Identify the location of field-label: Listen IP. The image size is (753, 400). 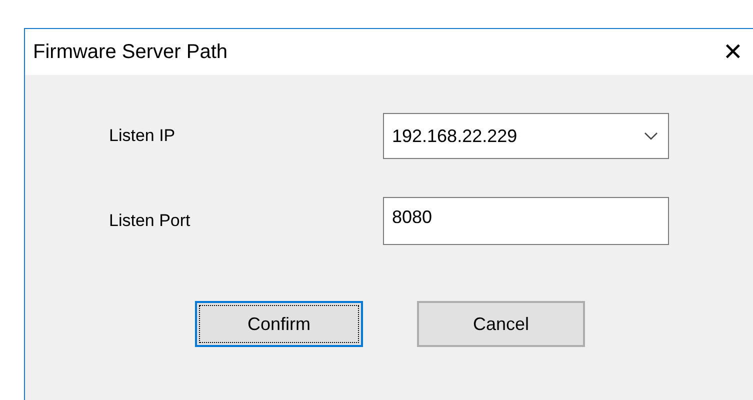
(142, 136).